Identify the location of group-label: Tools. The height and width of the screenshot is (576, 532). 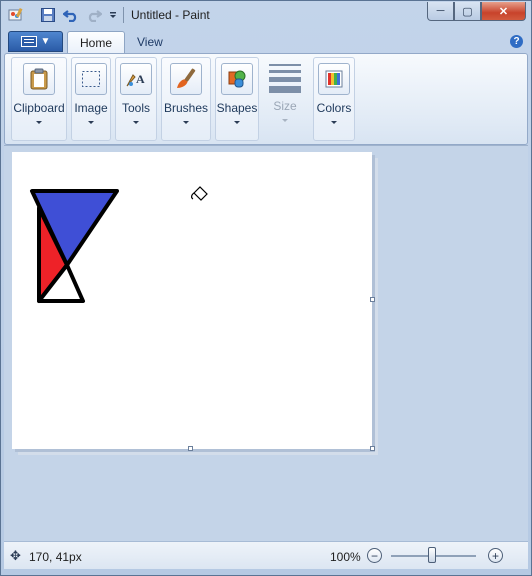
(135, 108).